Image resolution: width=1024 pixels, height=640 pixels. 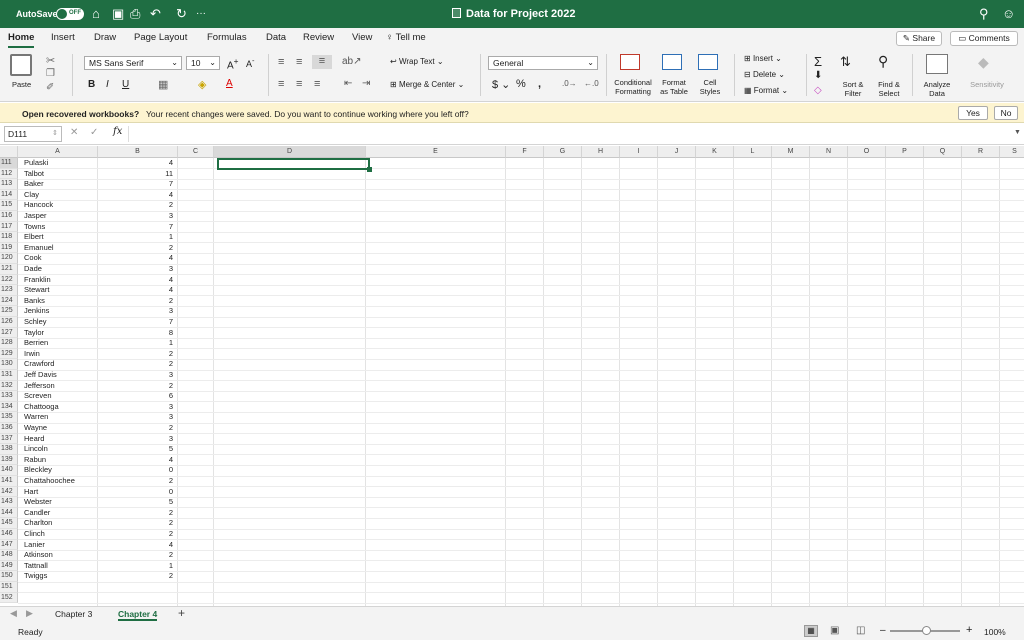 What do you see at coordinates (9, 227) in the screenshot?
I see `row-header: 117` at bounding box center [9, 227].